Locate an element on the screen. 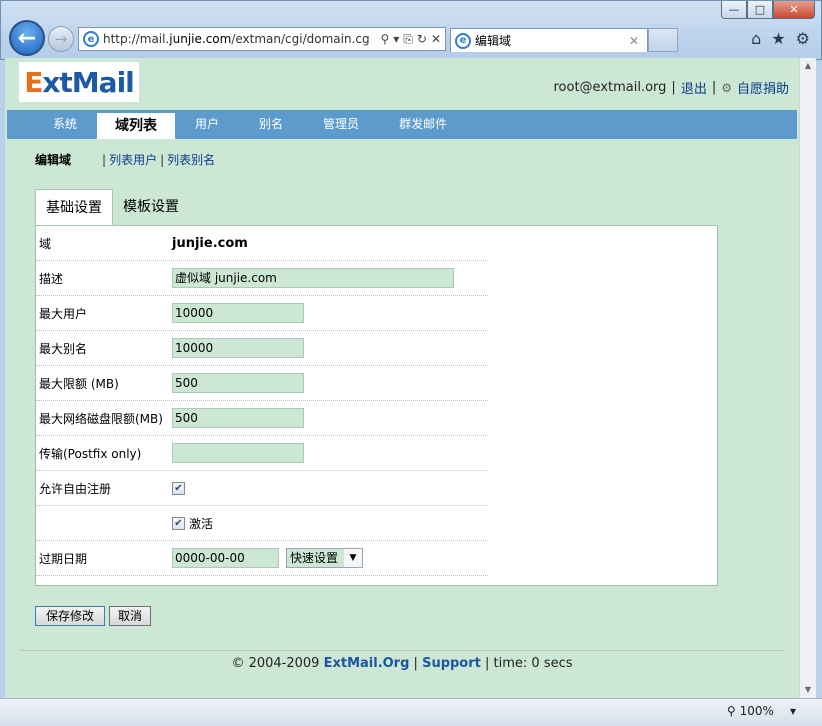 Image resolution: width=822 pixels, height=726 pixels. page-header: ExtMail root@extmail.org | 退出 | ⚙ 自愿捐助 is located at coordinates (402, 84).